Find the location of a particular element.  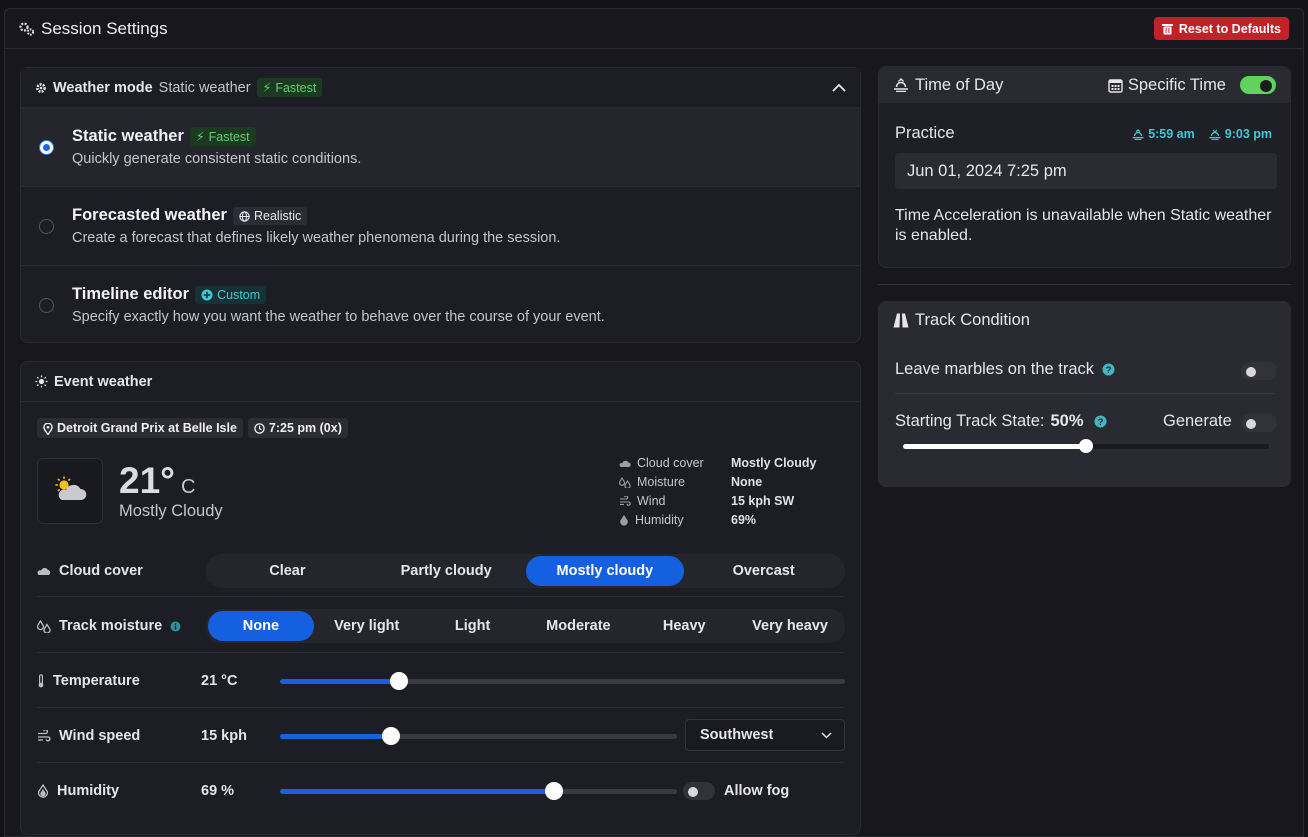

stat-value: Mostly Cloudy is located at coordinates (774, 462).